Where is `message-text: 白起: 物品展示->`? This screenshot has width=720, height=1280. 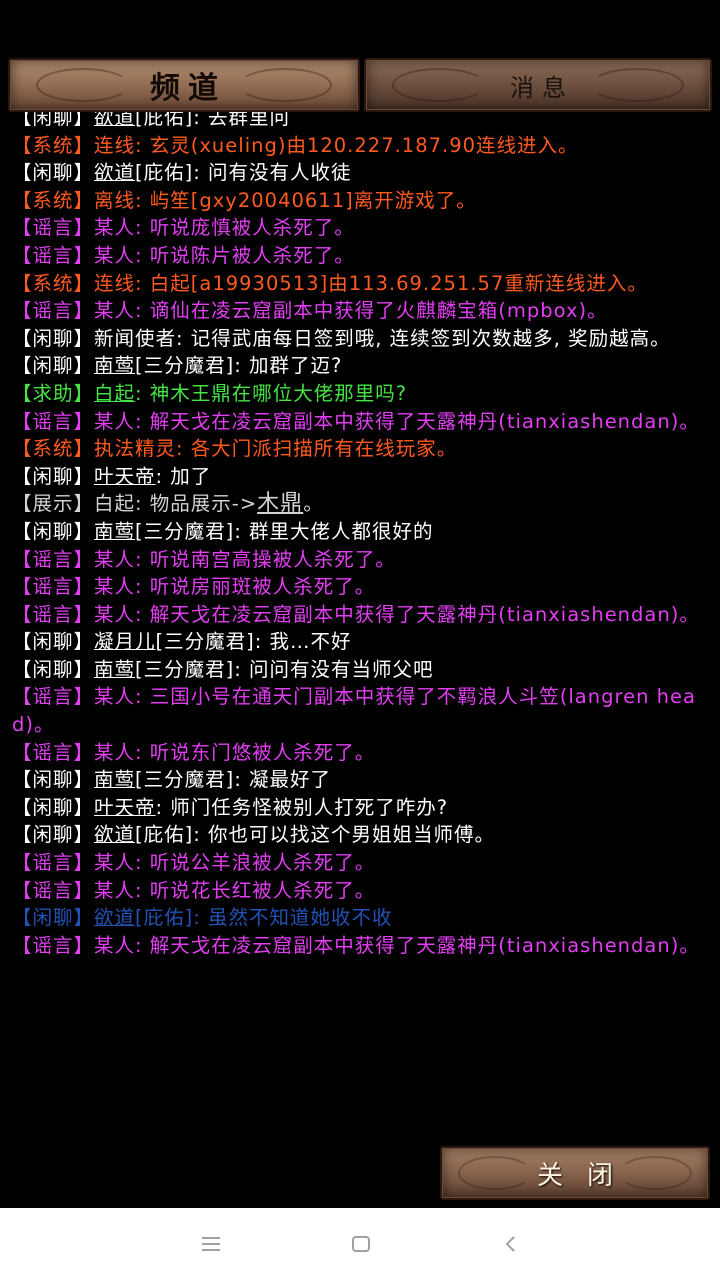 message-text: 白起: 物品展示-> is located at coordinates (176, 504).